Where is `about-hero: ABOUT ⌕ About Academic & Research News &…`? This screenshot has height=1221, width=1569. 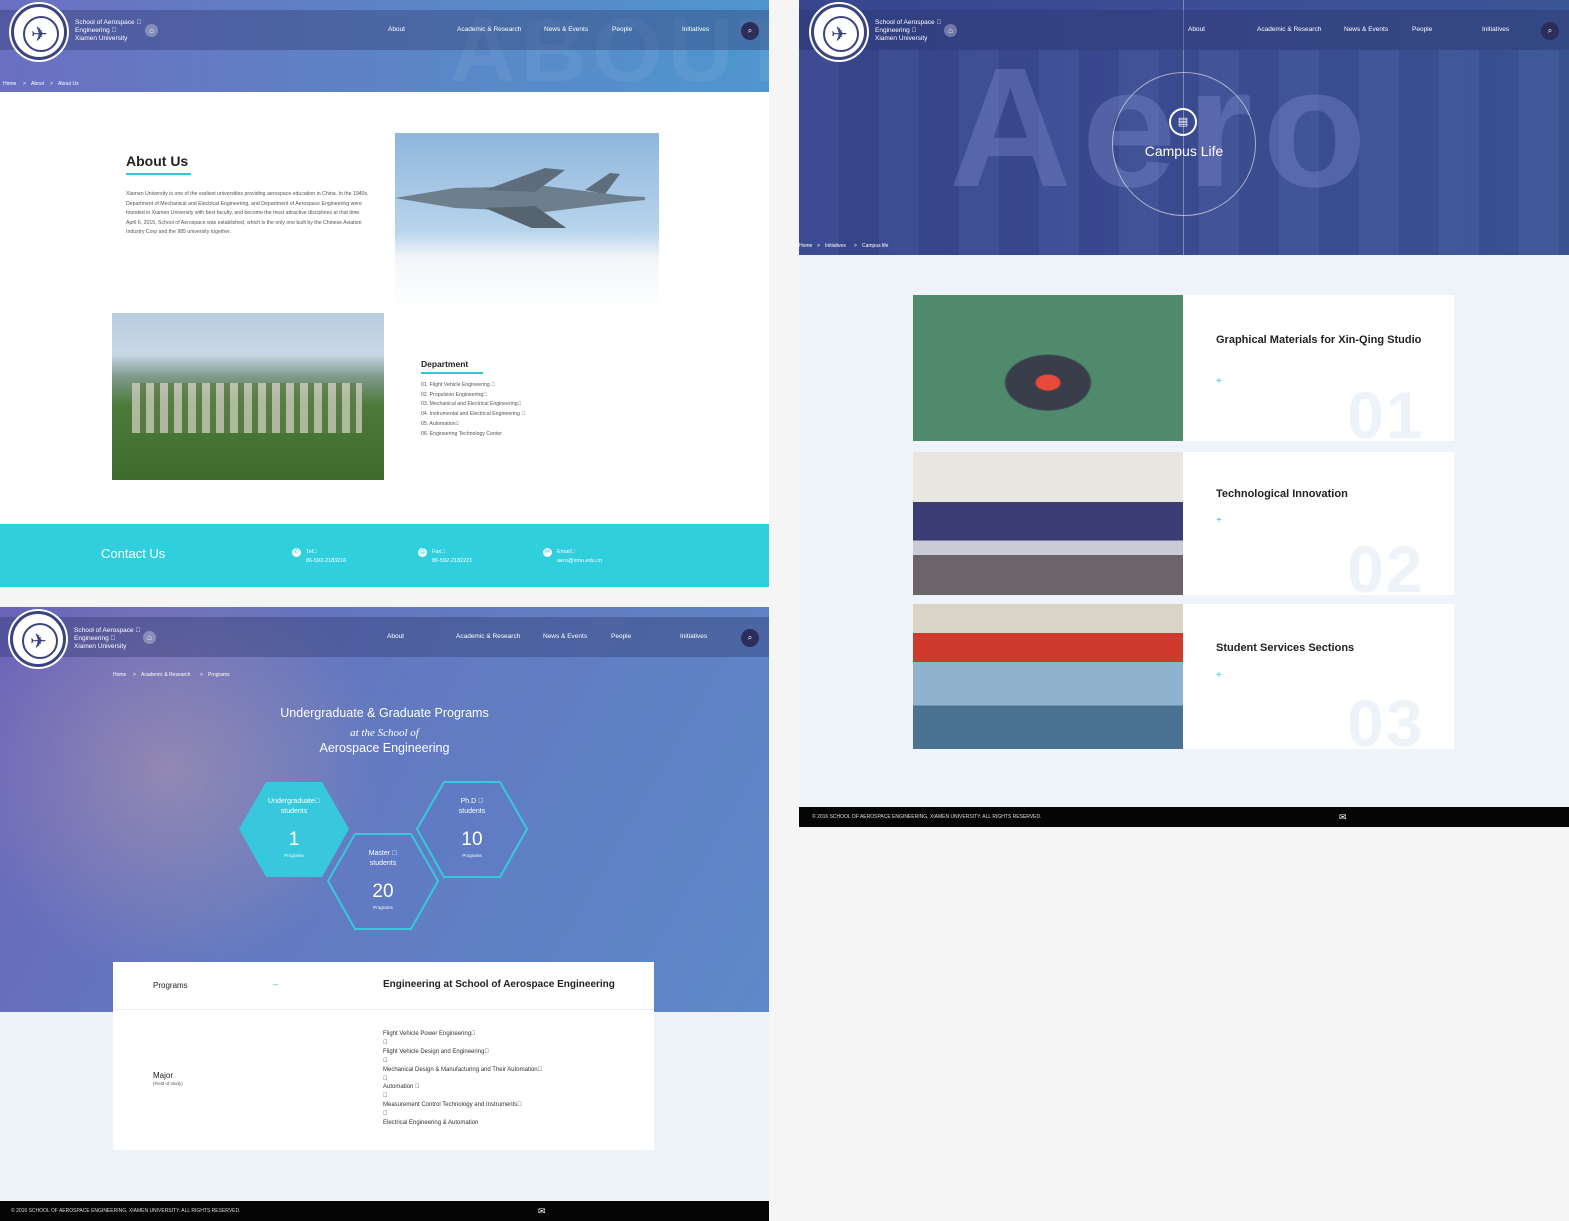 about-hero: ABOUT ⌕ About Academic & Research News &… is located at coordinates (384, 50).